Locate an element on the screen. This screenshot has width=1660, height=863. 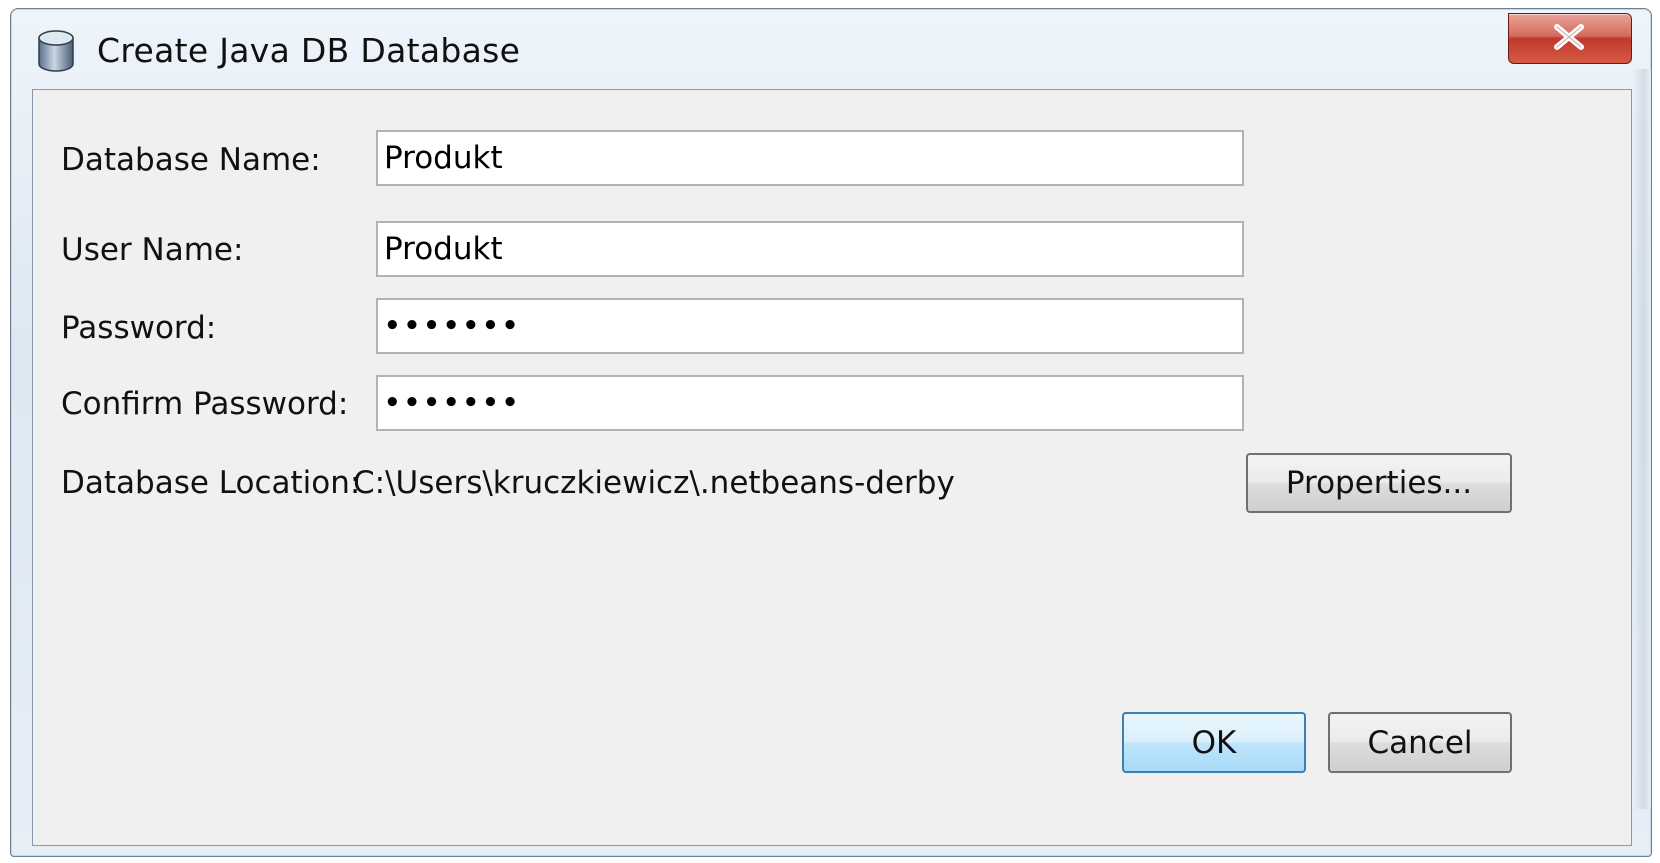
title-bar: Create Java DB Database is located at coordinates (831, 49).